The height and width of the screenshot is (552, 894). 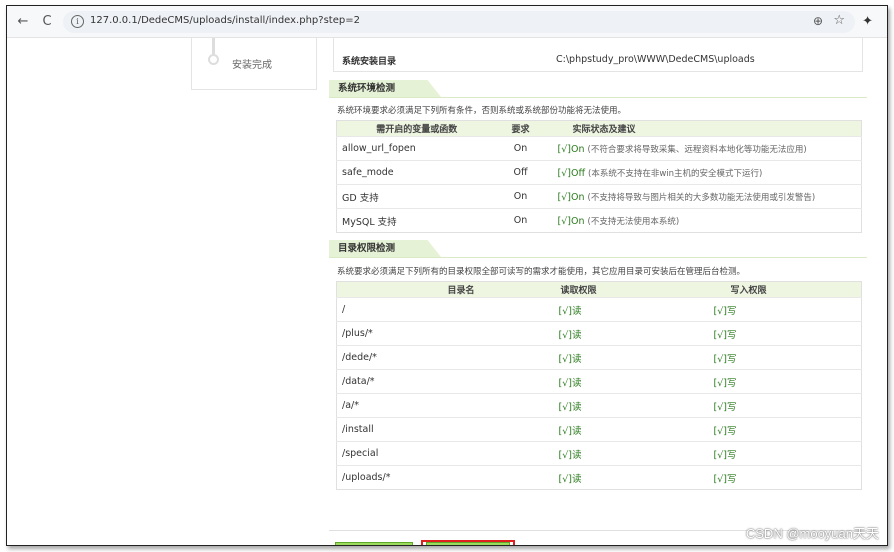 What do you see at coordinates (787, 289) in the screenshot?
I see `dir-col-write: 写入权限` at bounding box center [787, 289].